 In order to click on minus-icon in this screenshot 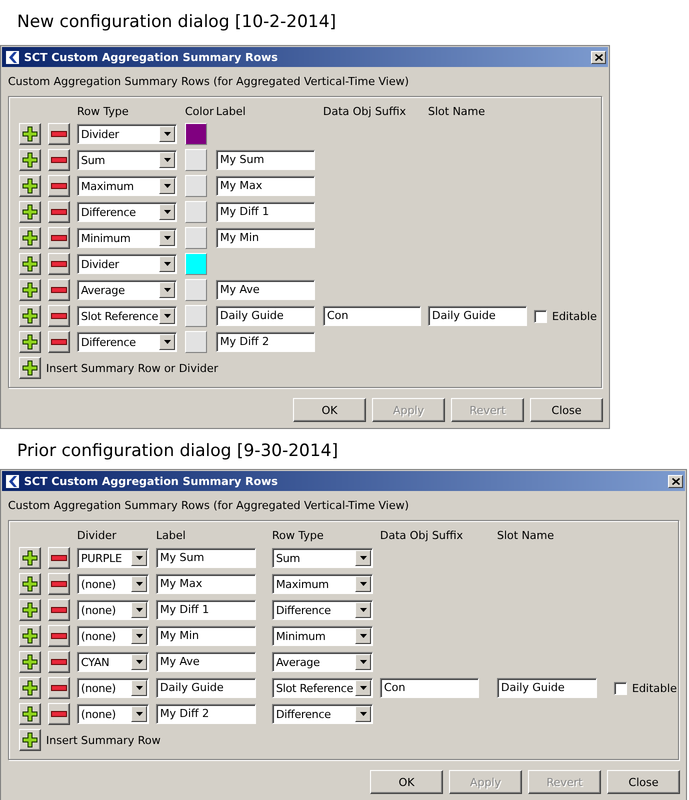, I will do `click(59, 290)`.